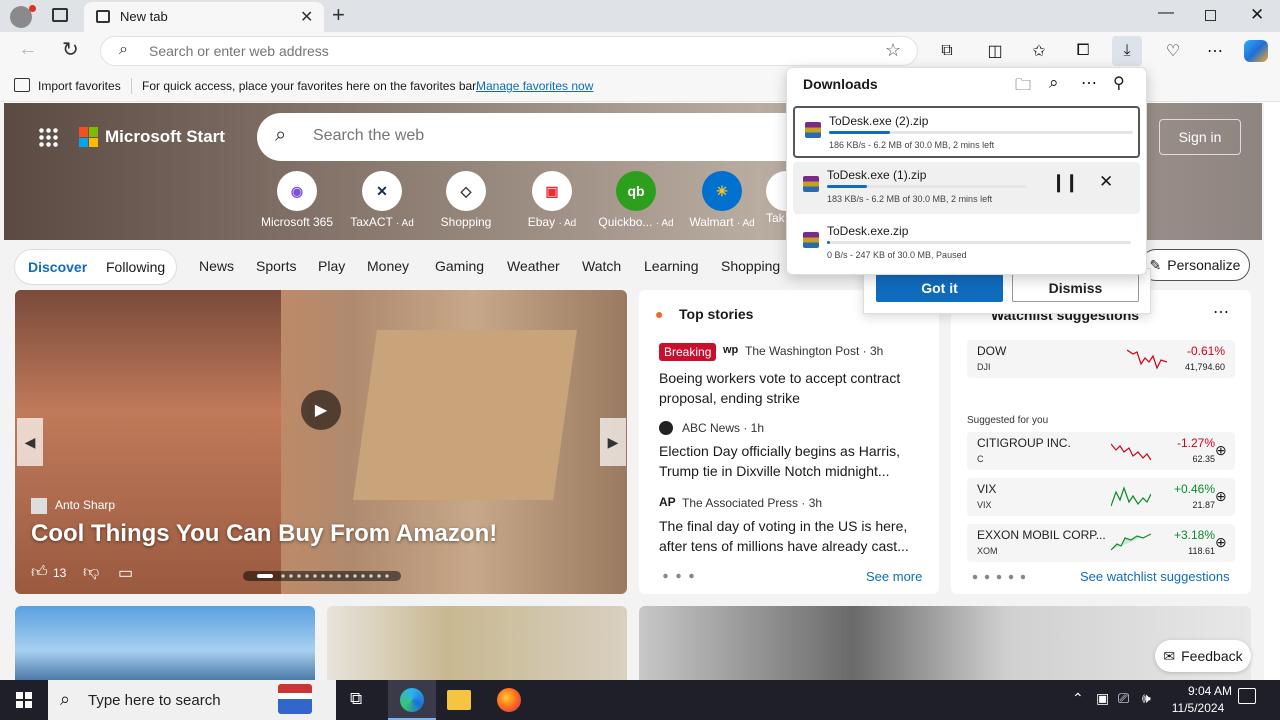 The image size is (1280, 720). I want to click on clock-date: 11/5/2024, so click(1198, 708).